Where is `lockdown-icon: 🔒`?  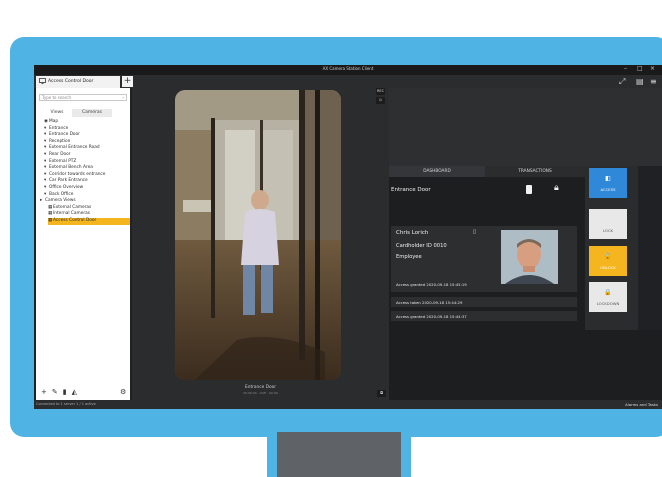
lockdown-icon: 🔒 is located at coordinates (608, 292).